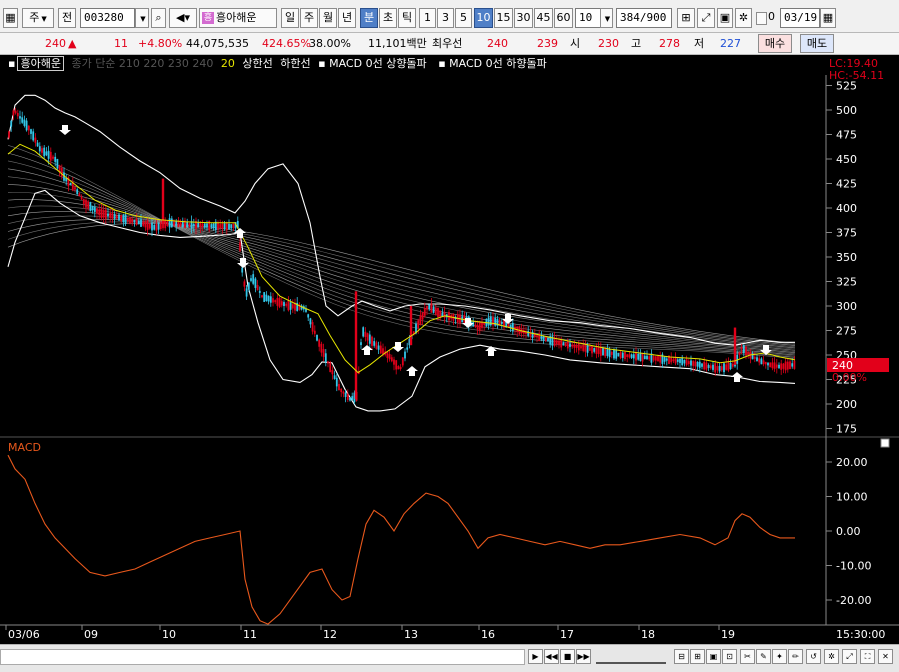 Image resolution: width=899 pixels, height=672 pixels. What do you see at coordinates (158, 18) in the screenshot?
I see `search-icon: ⌕` at bounding box center [158, 18].